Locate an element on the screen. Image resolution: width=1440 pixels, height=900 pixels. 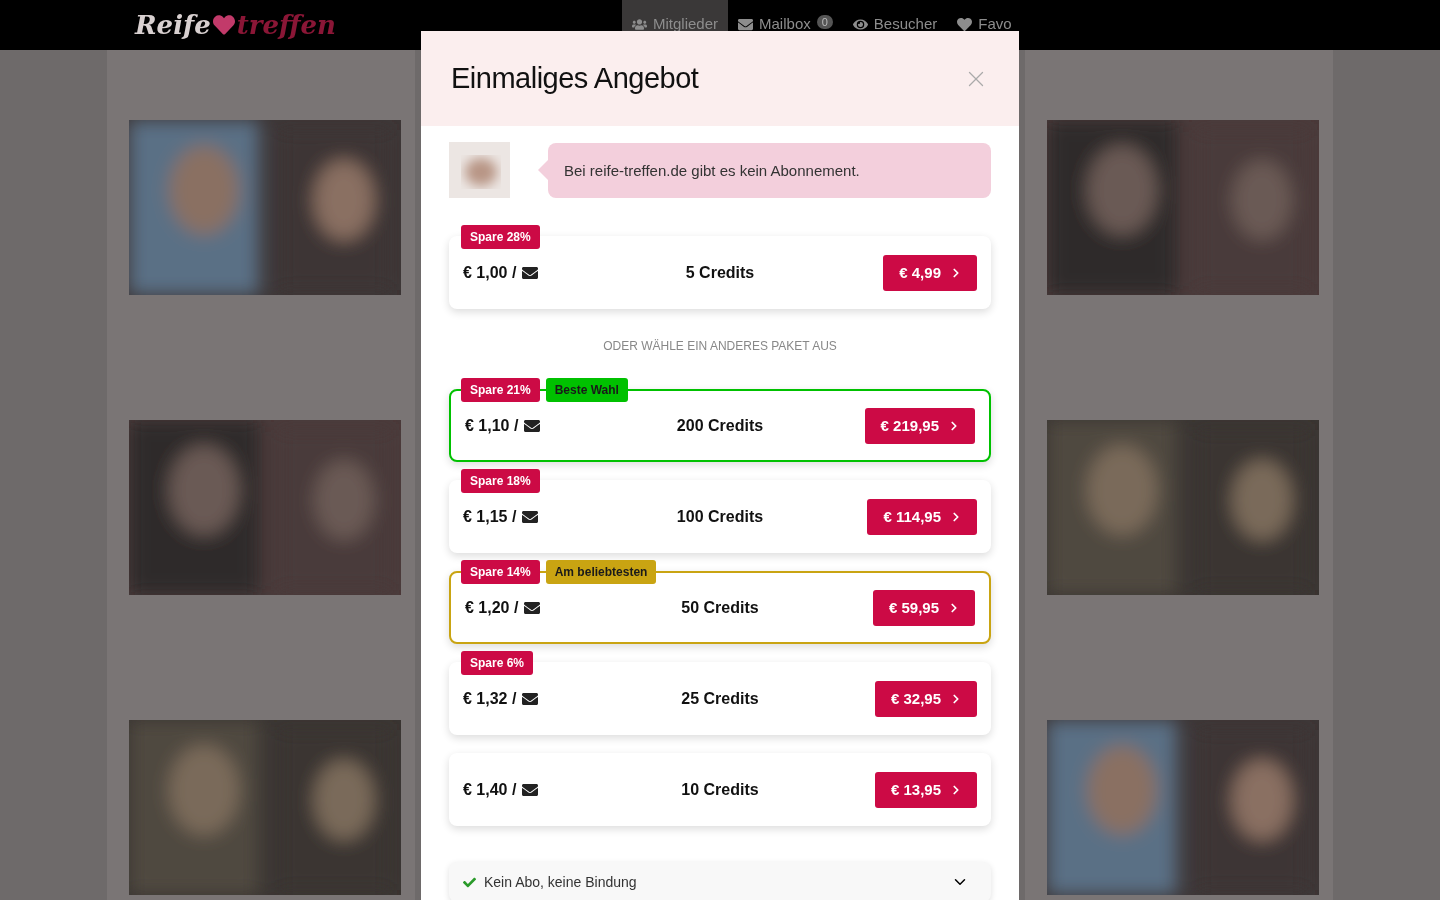
price-per-message: € 1,20 / is located at coordinates (492, 607).